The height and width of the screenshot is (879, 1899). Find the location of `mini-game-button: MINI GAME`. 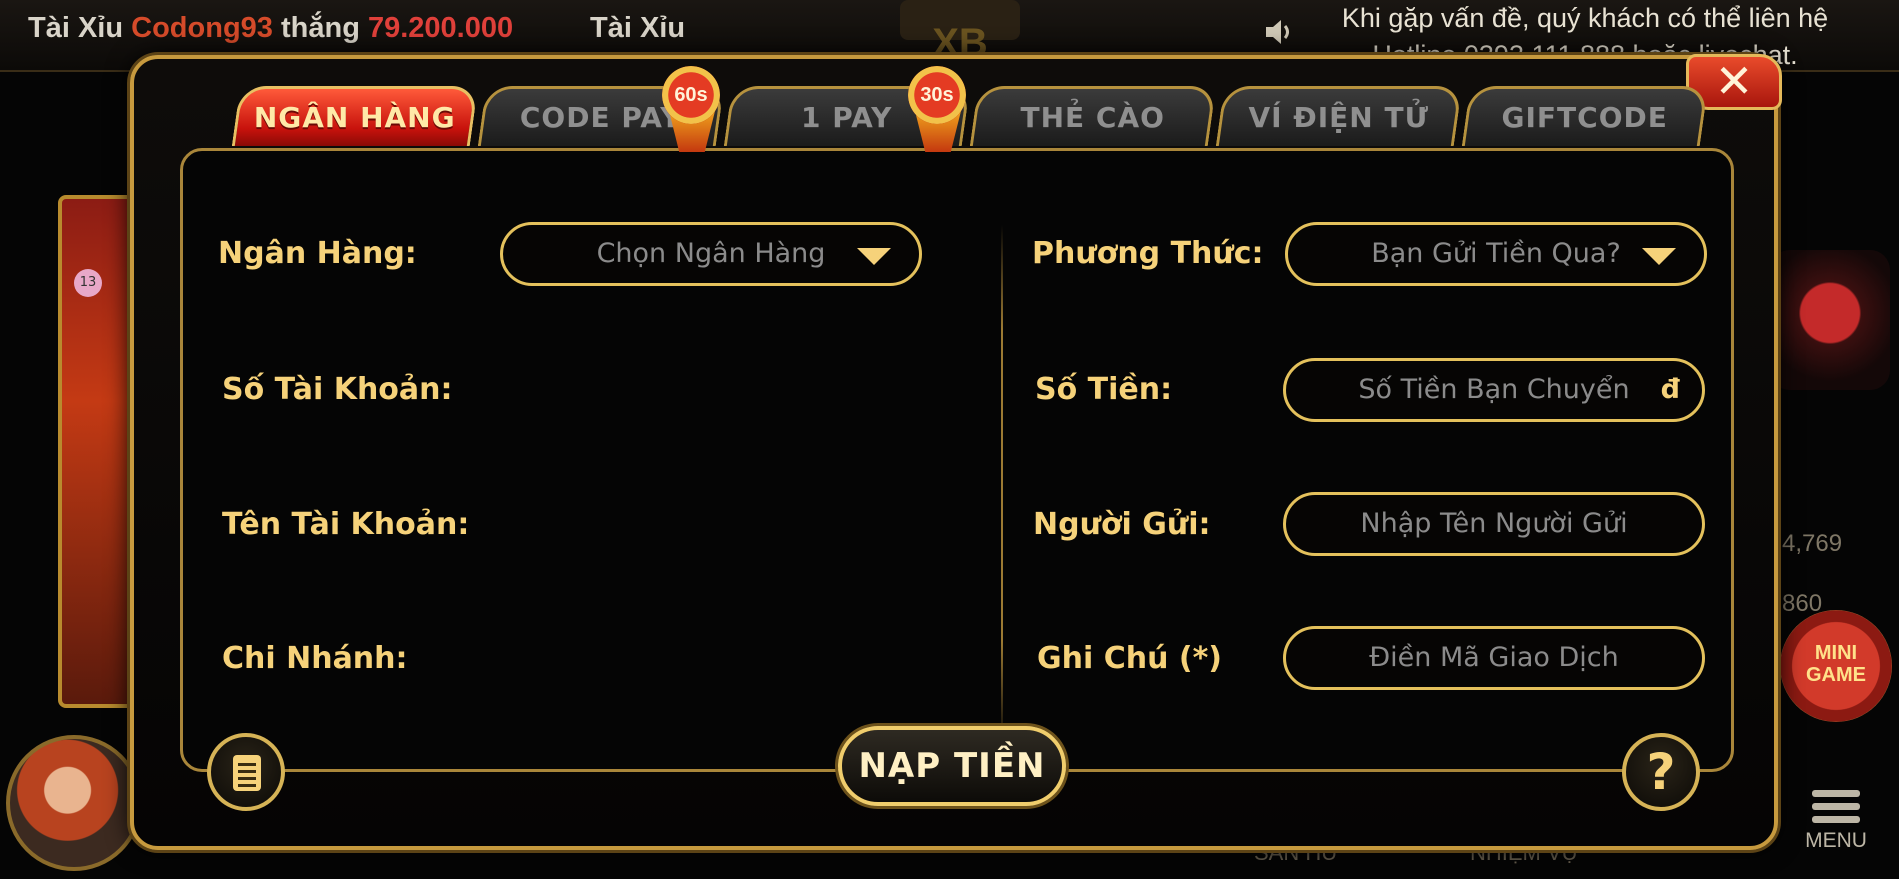

mini-game-button: MINI GAME is located at coordinates (1836, 666).